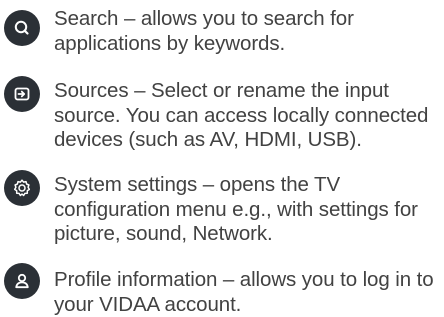  Describe the element at coordinates (22, 94) in the screenshot. I see `input-source-icon` at that location.